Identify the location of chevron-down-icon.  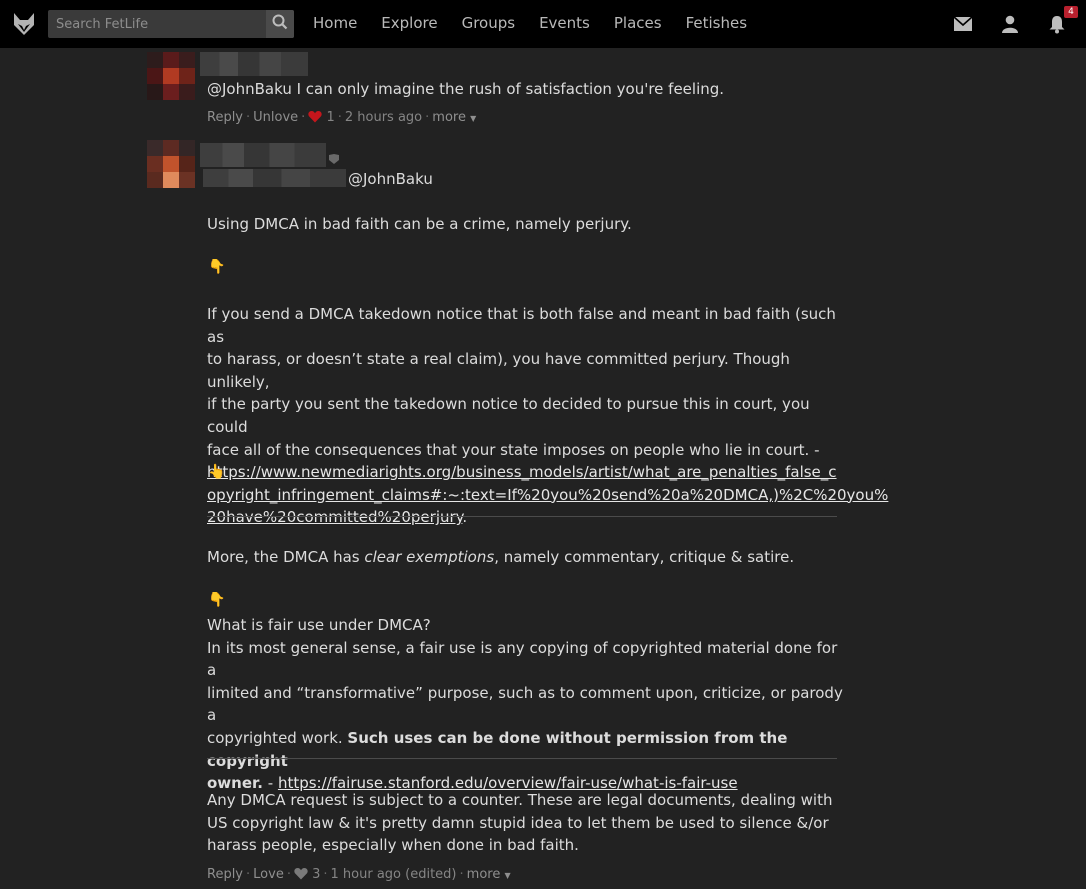
(334, 159).